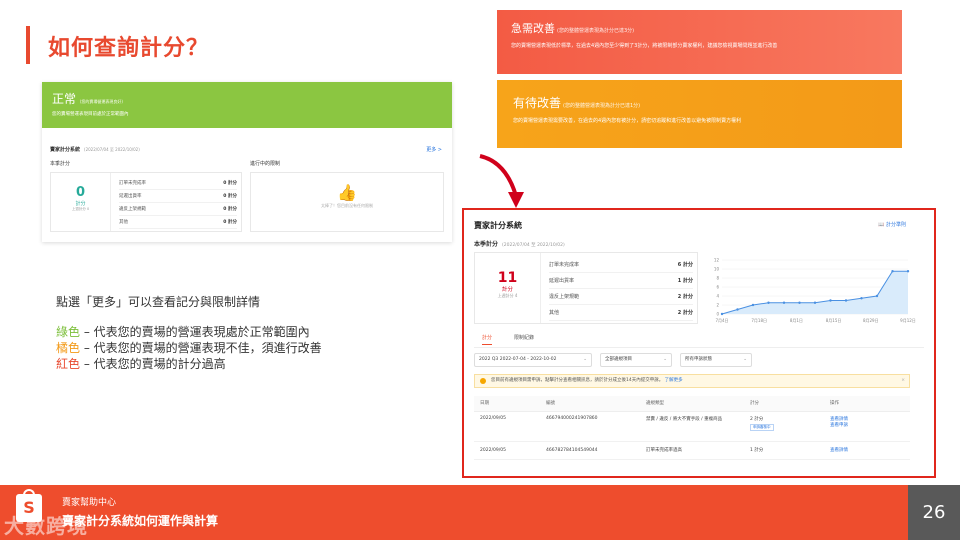 Image resolution: width=960 pixels, height=540 pixels. I want to click on left-score-row: 違反上架規範 0 計分, so click(178, 209).